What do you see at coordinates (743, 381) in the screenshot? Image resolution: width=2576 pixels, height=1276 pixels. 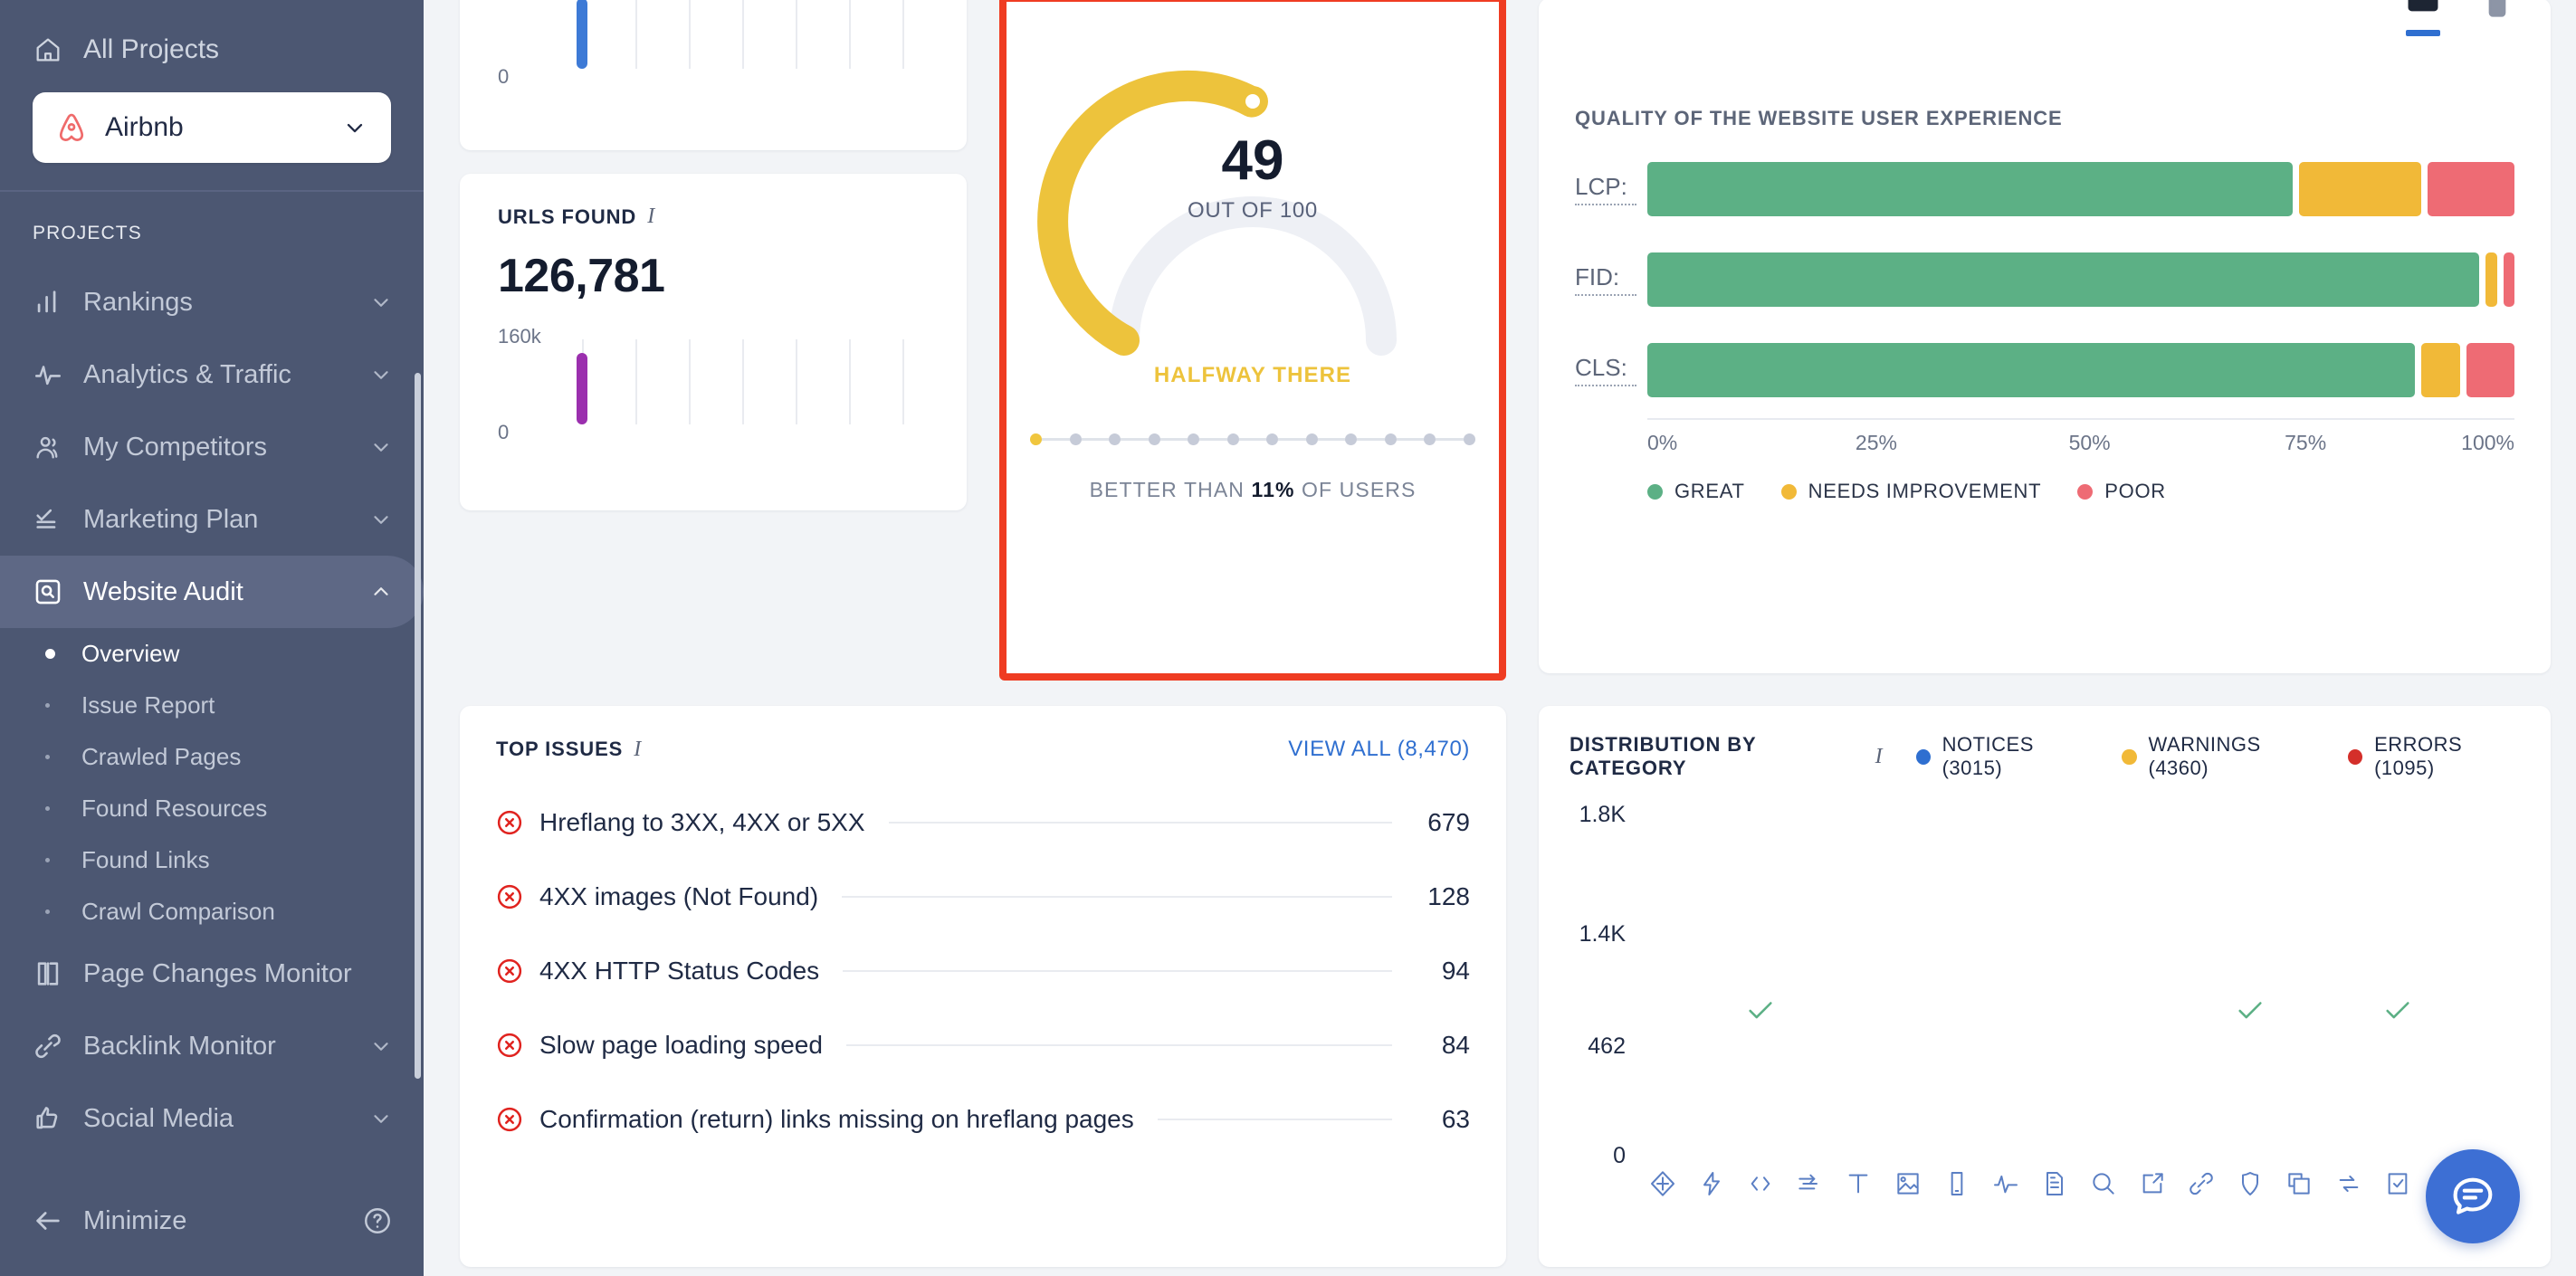 I see `sparkline-column` at bounding box center [743, 381].